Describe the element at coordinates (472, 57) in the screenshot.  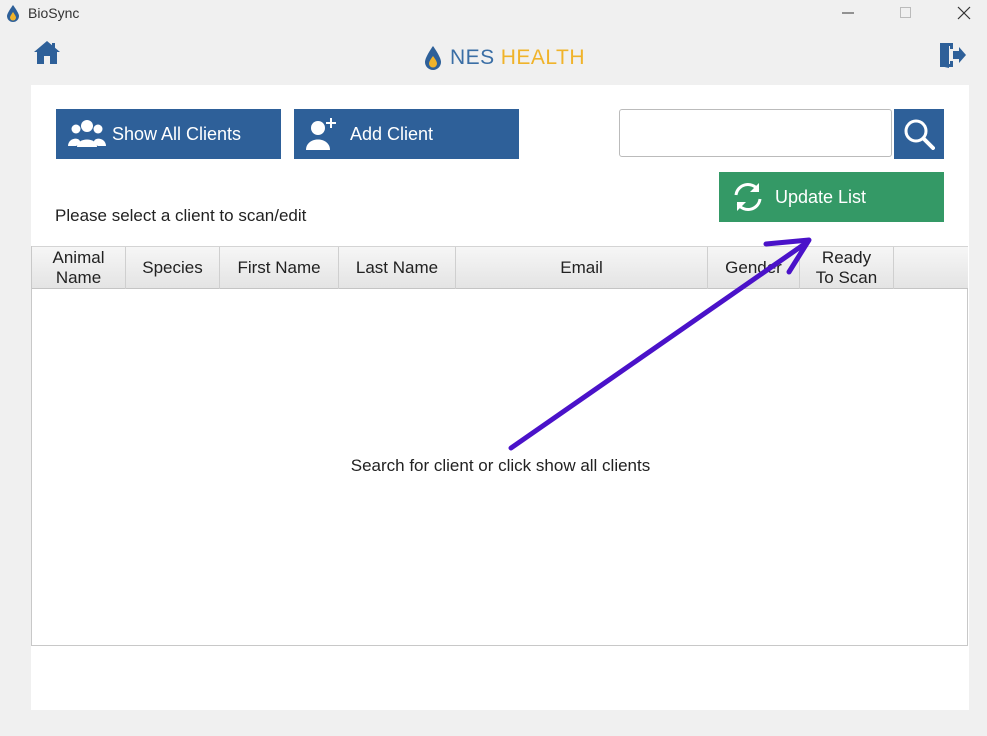
I see `brand-name-primary: NES` at that location.